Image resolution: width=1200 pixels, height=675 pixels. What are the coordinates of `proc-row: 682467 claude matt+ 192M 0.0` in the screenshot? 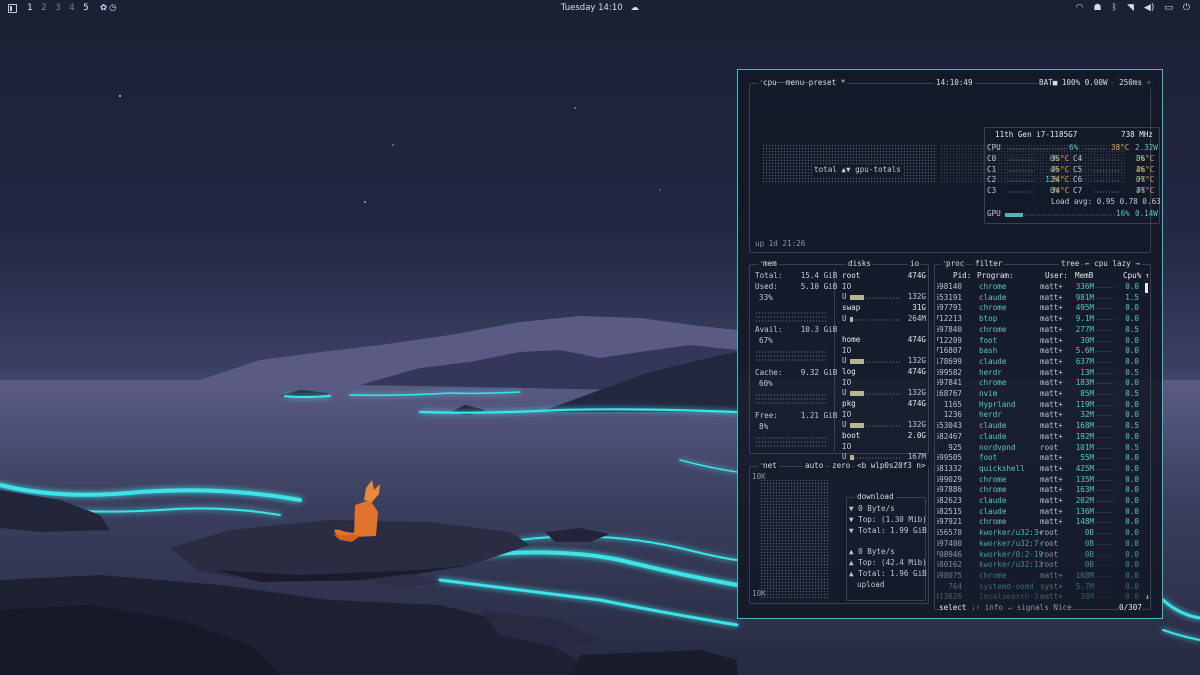 It's located at (1043, 437).